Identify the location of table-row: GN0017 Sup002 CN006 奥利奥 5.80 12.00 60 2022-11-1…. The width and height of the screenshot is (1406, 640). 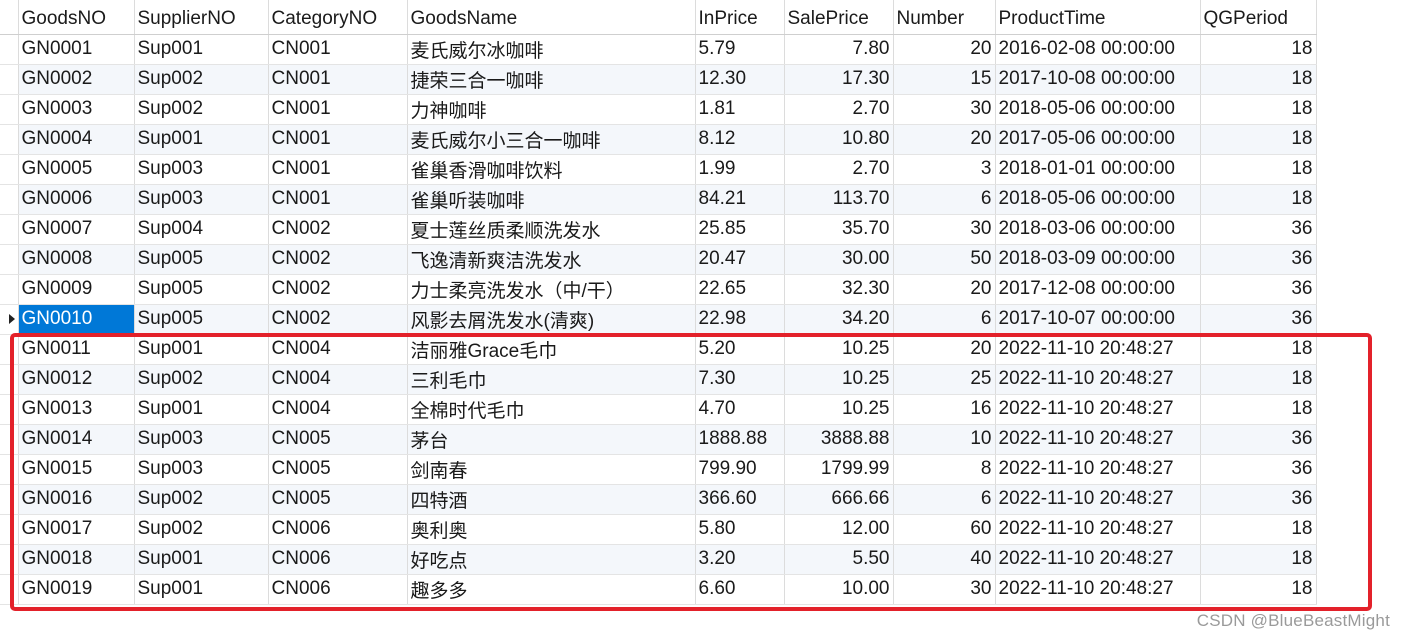
(658, 529).